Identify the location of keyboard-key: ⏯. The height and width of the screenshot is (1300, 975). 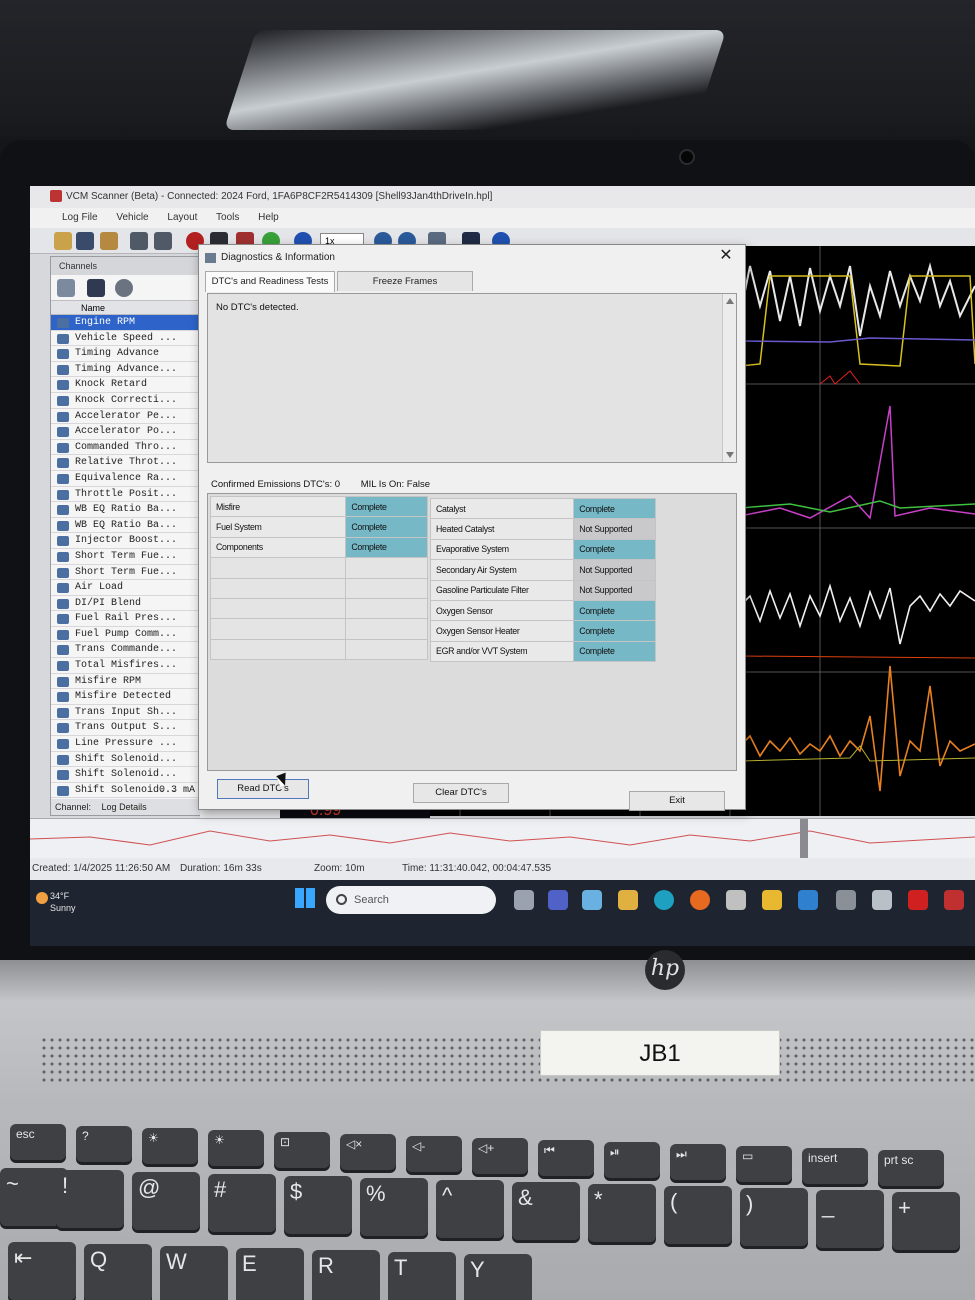
(632, 1160).